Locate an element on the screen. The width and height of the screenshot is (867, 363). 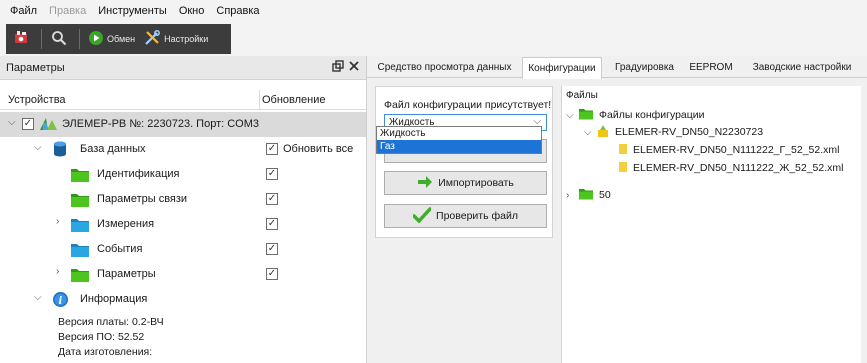
toolbar-strip: Обмен Настройки is located at coordinates (118, 39).